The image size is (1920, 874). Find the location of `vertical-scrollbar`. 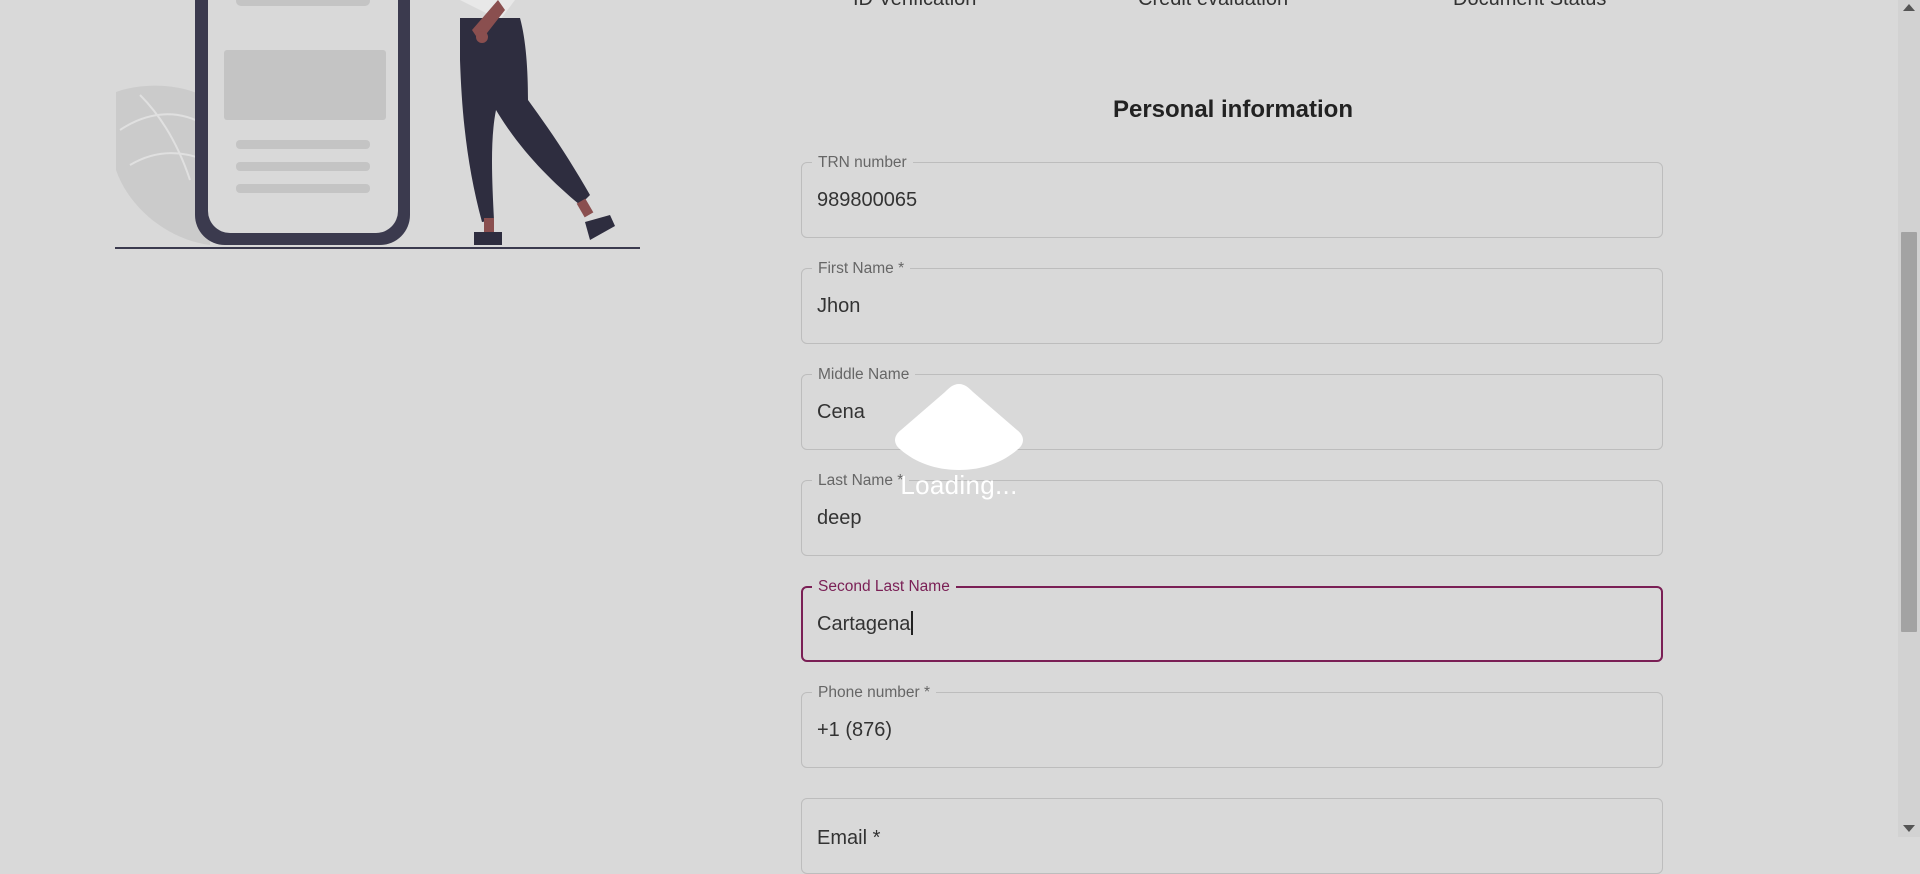

vertical-scrollbar is located at coordinates (1909, 418).